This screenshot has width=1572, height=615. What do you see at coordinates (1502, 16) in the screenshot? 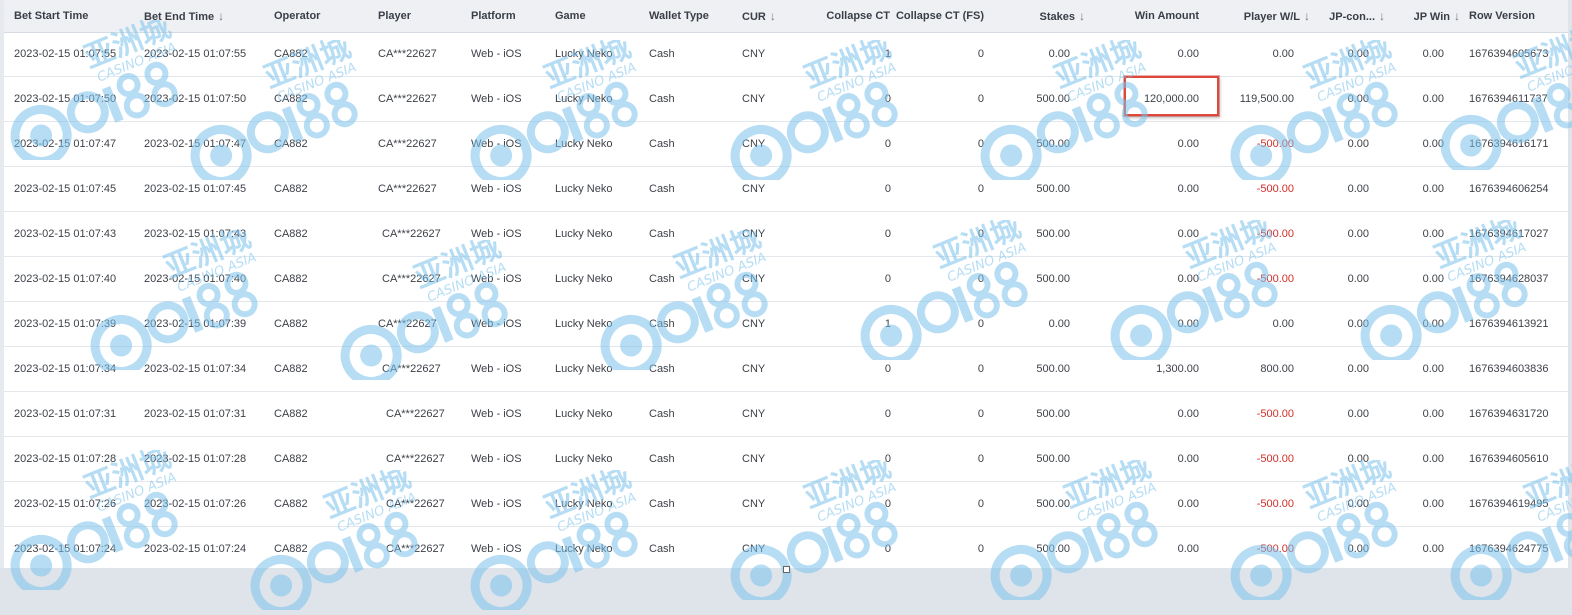
I see `column-header-rowver: Row Version` at bounding box center [1502, 16].